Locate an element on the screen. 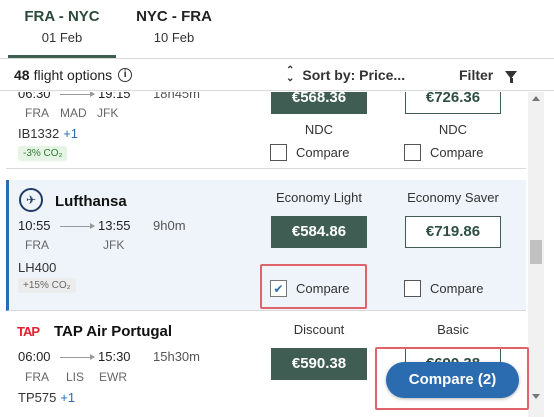 The height and width of the screenshot is (417, 554). info-icon: i is located at coordinates (125, 75).